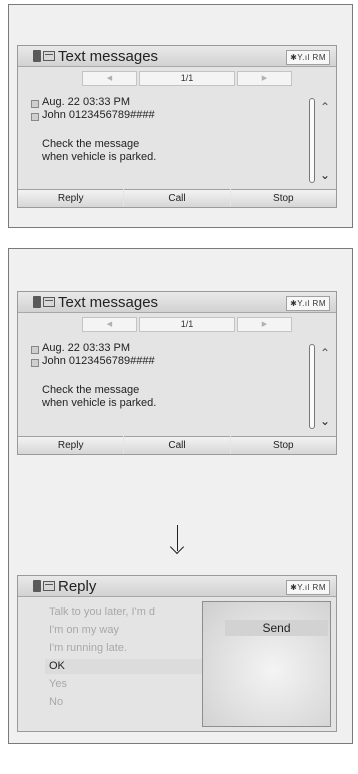 This screenshot has height=774, width=358. Describe the element at coordinates (177, 586) in the screenshot. I see `screen-header: Reply ✱Y.ıl RM` at that location.